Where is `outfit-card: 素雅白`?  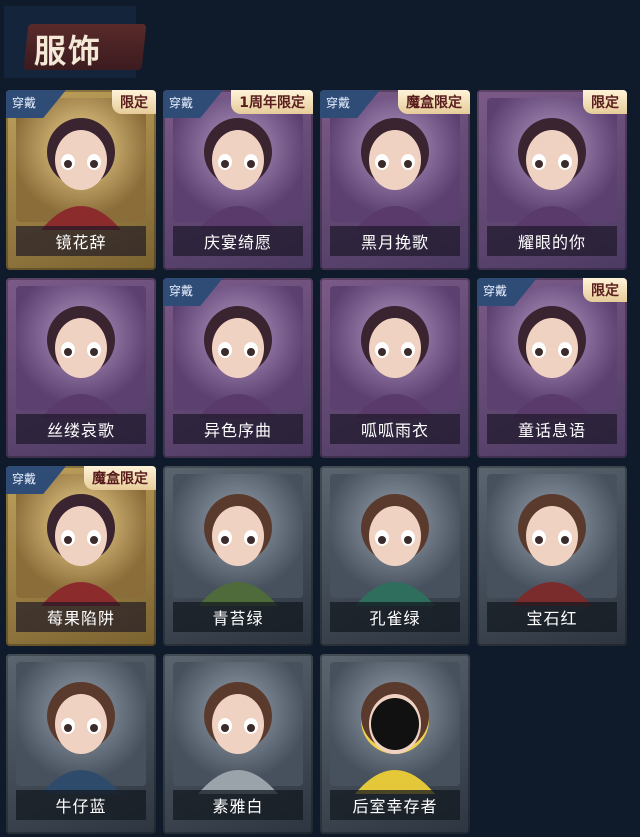
outfit-card: 素雅白 is located at coordinates (238, 744).